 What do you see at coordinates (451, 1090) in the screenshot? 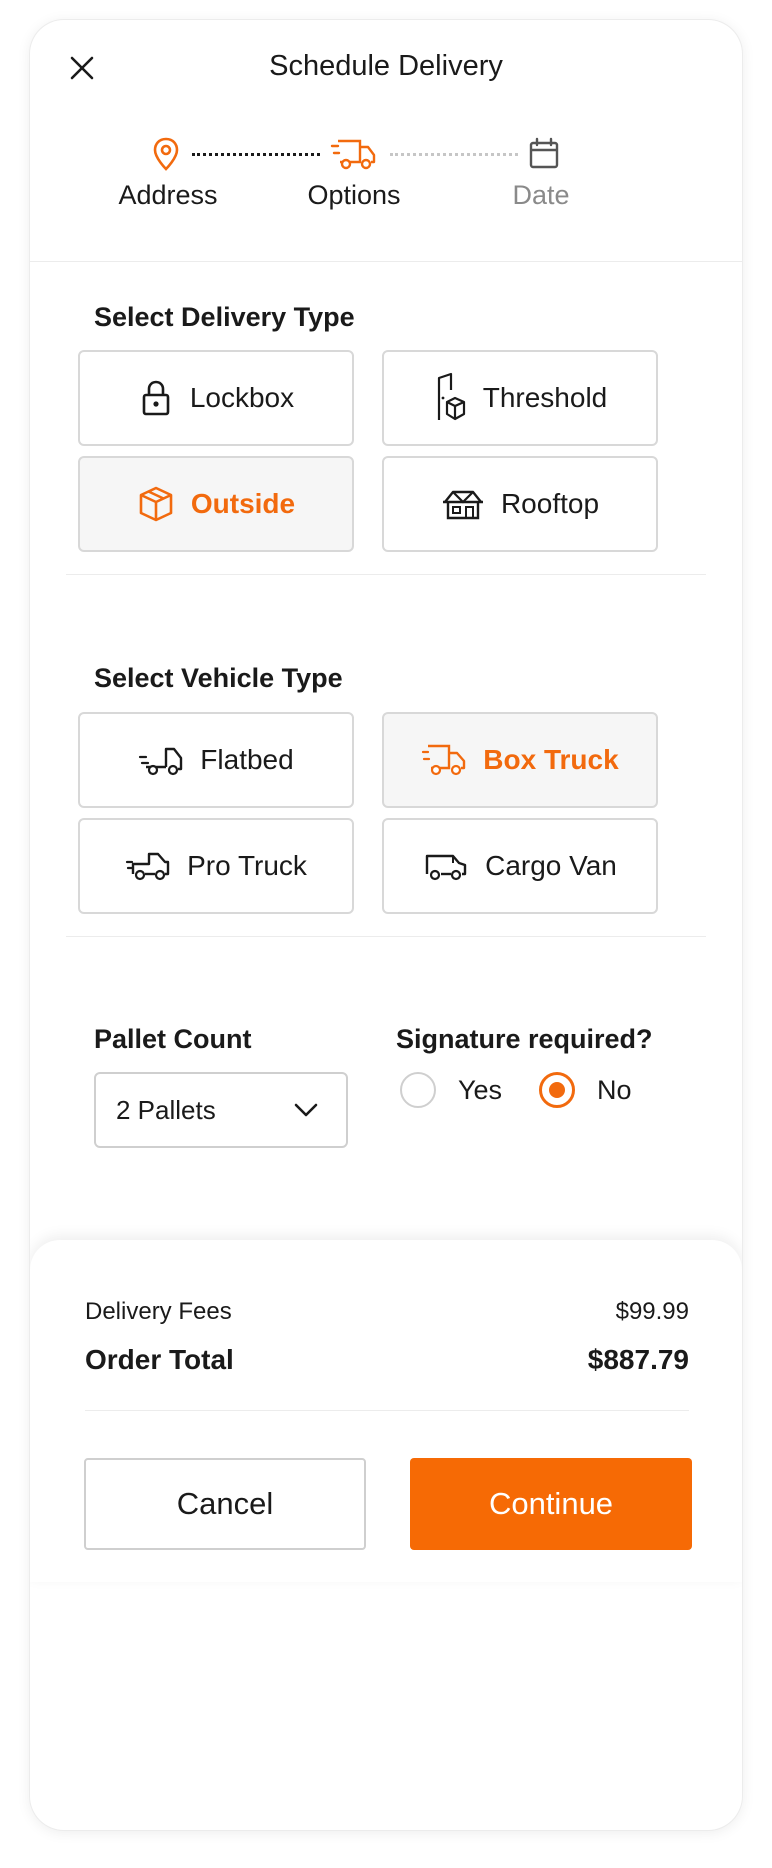
I see `signature-yes-option: Yes` at bounding box center [451, 1090].